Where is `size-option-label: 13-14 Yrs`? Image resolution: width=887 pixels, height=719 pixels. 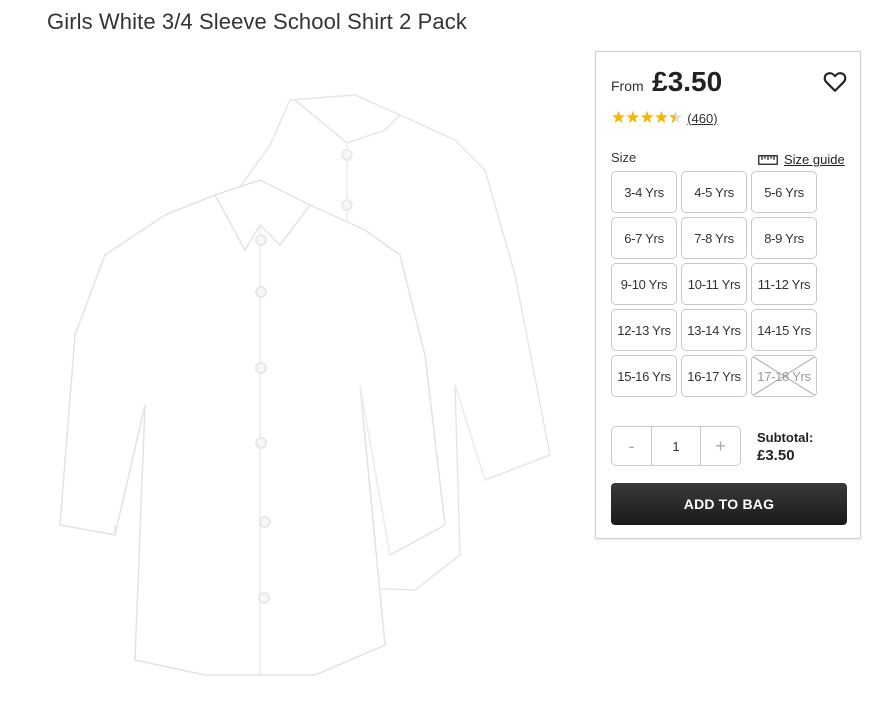 size-option-label: 13-14 Yrs is located at coordinates (714, 330).